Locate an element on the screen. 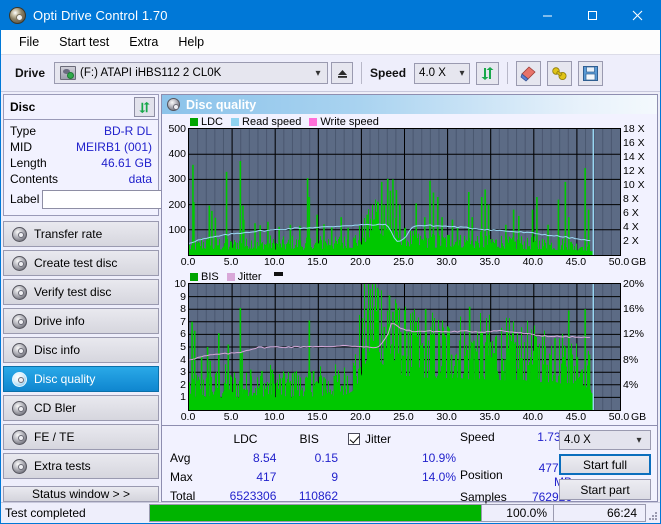 The image size is (661, 524). sidebar-item-label: Disc info is located at coordinates (57, 350).